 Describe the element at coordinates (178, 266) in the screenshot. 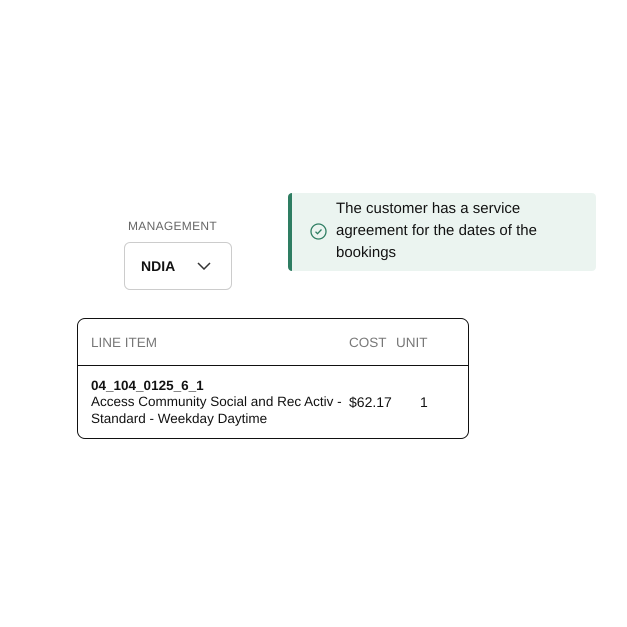

I see `management-dropdown: NDIA` at that location.